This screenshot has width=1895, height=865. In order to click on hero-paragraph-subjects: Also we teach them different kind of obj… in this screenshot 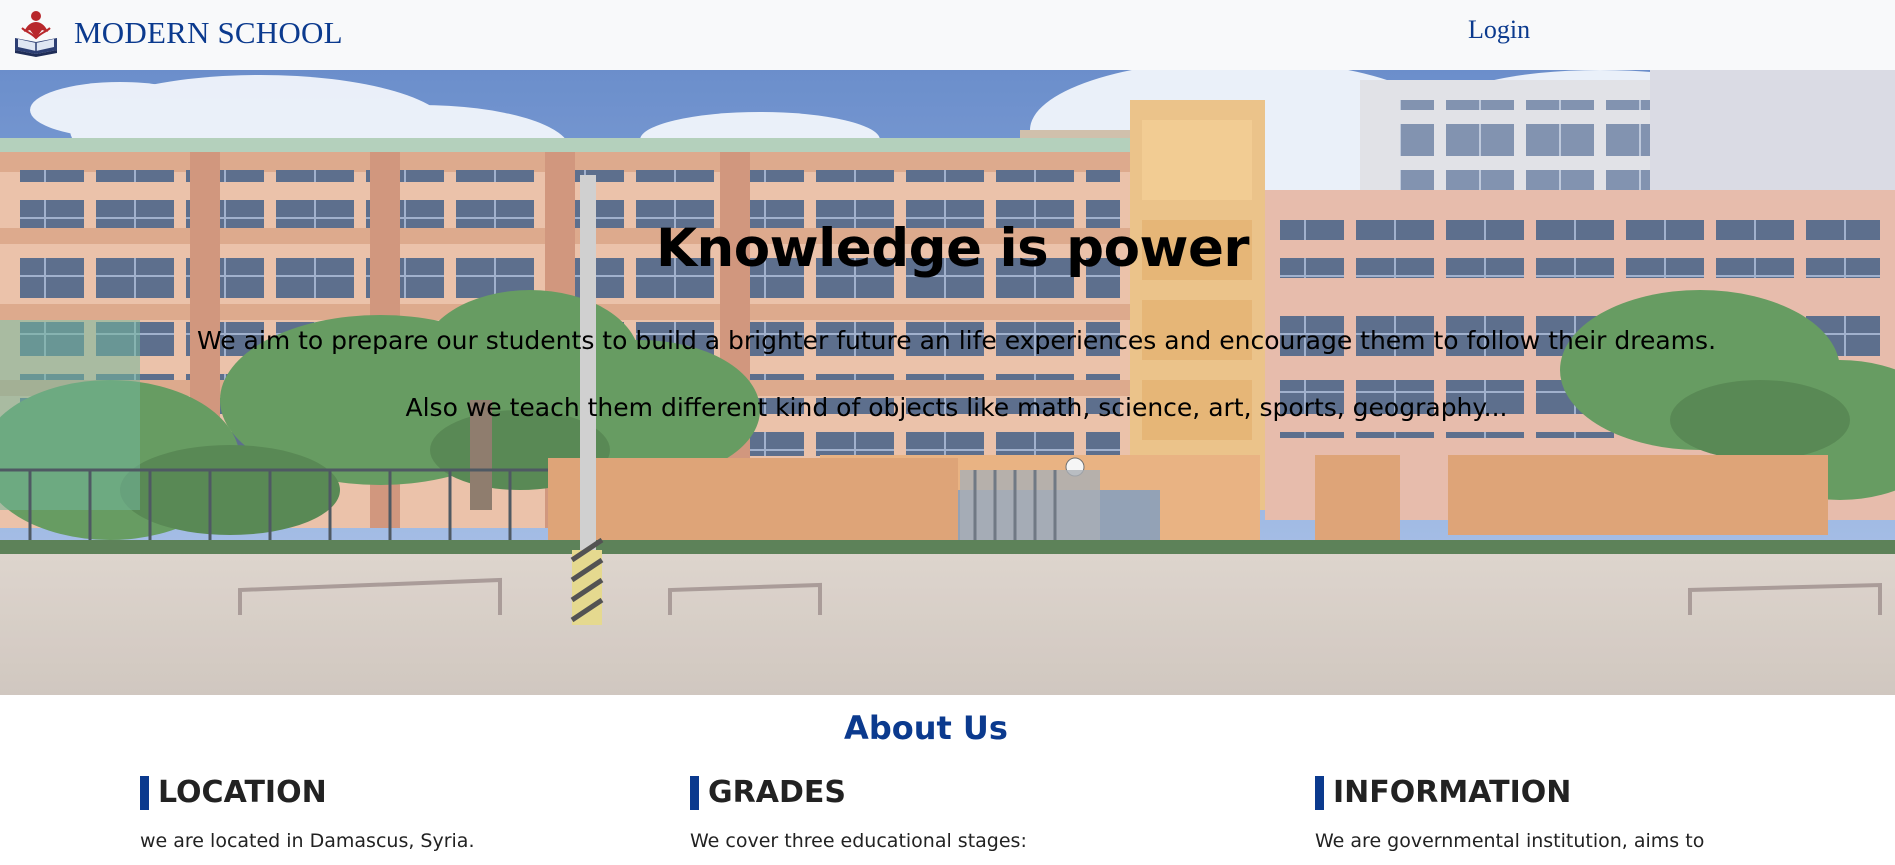, I will do `click(956, 407)`.